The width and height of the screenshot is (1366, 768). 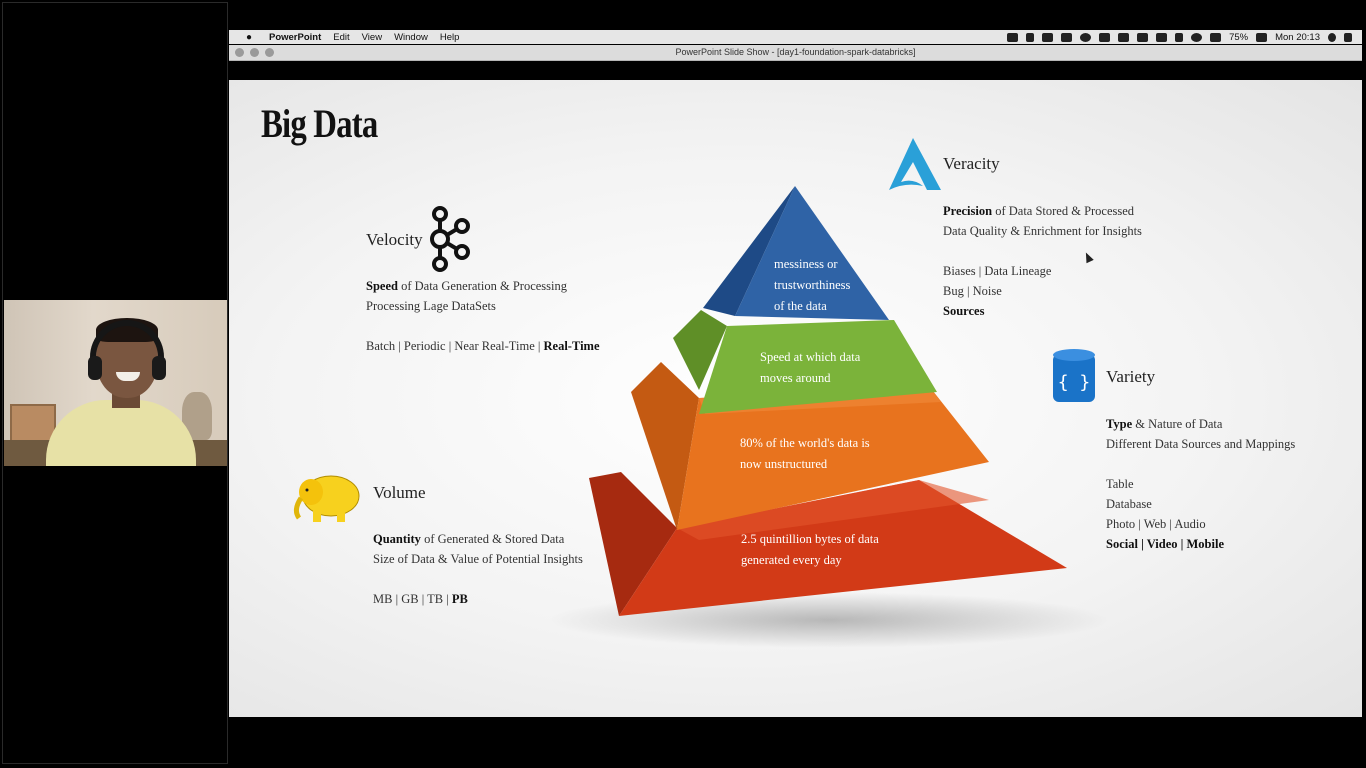 What do you see at coordinates (1067, 37) in the screenshot?
I see `plus-status-icon` at bounding box center [1067, 37].